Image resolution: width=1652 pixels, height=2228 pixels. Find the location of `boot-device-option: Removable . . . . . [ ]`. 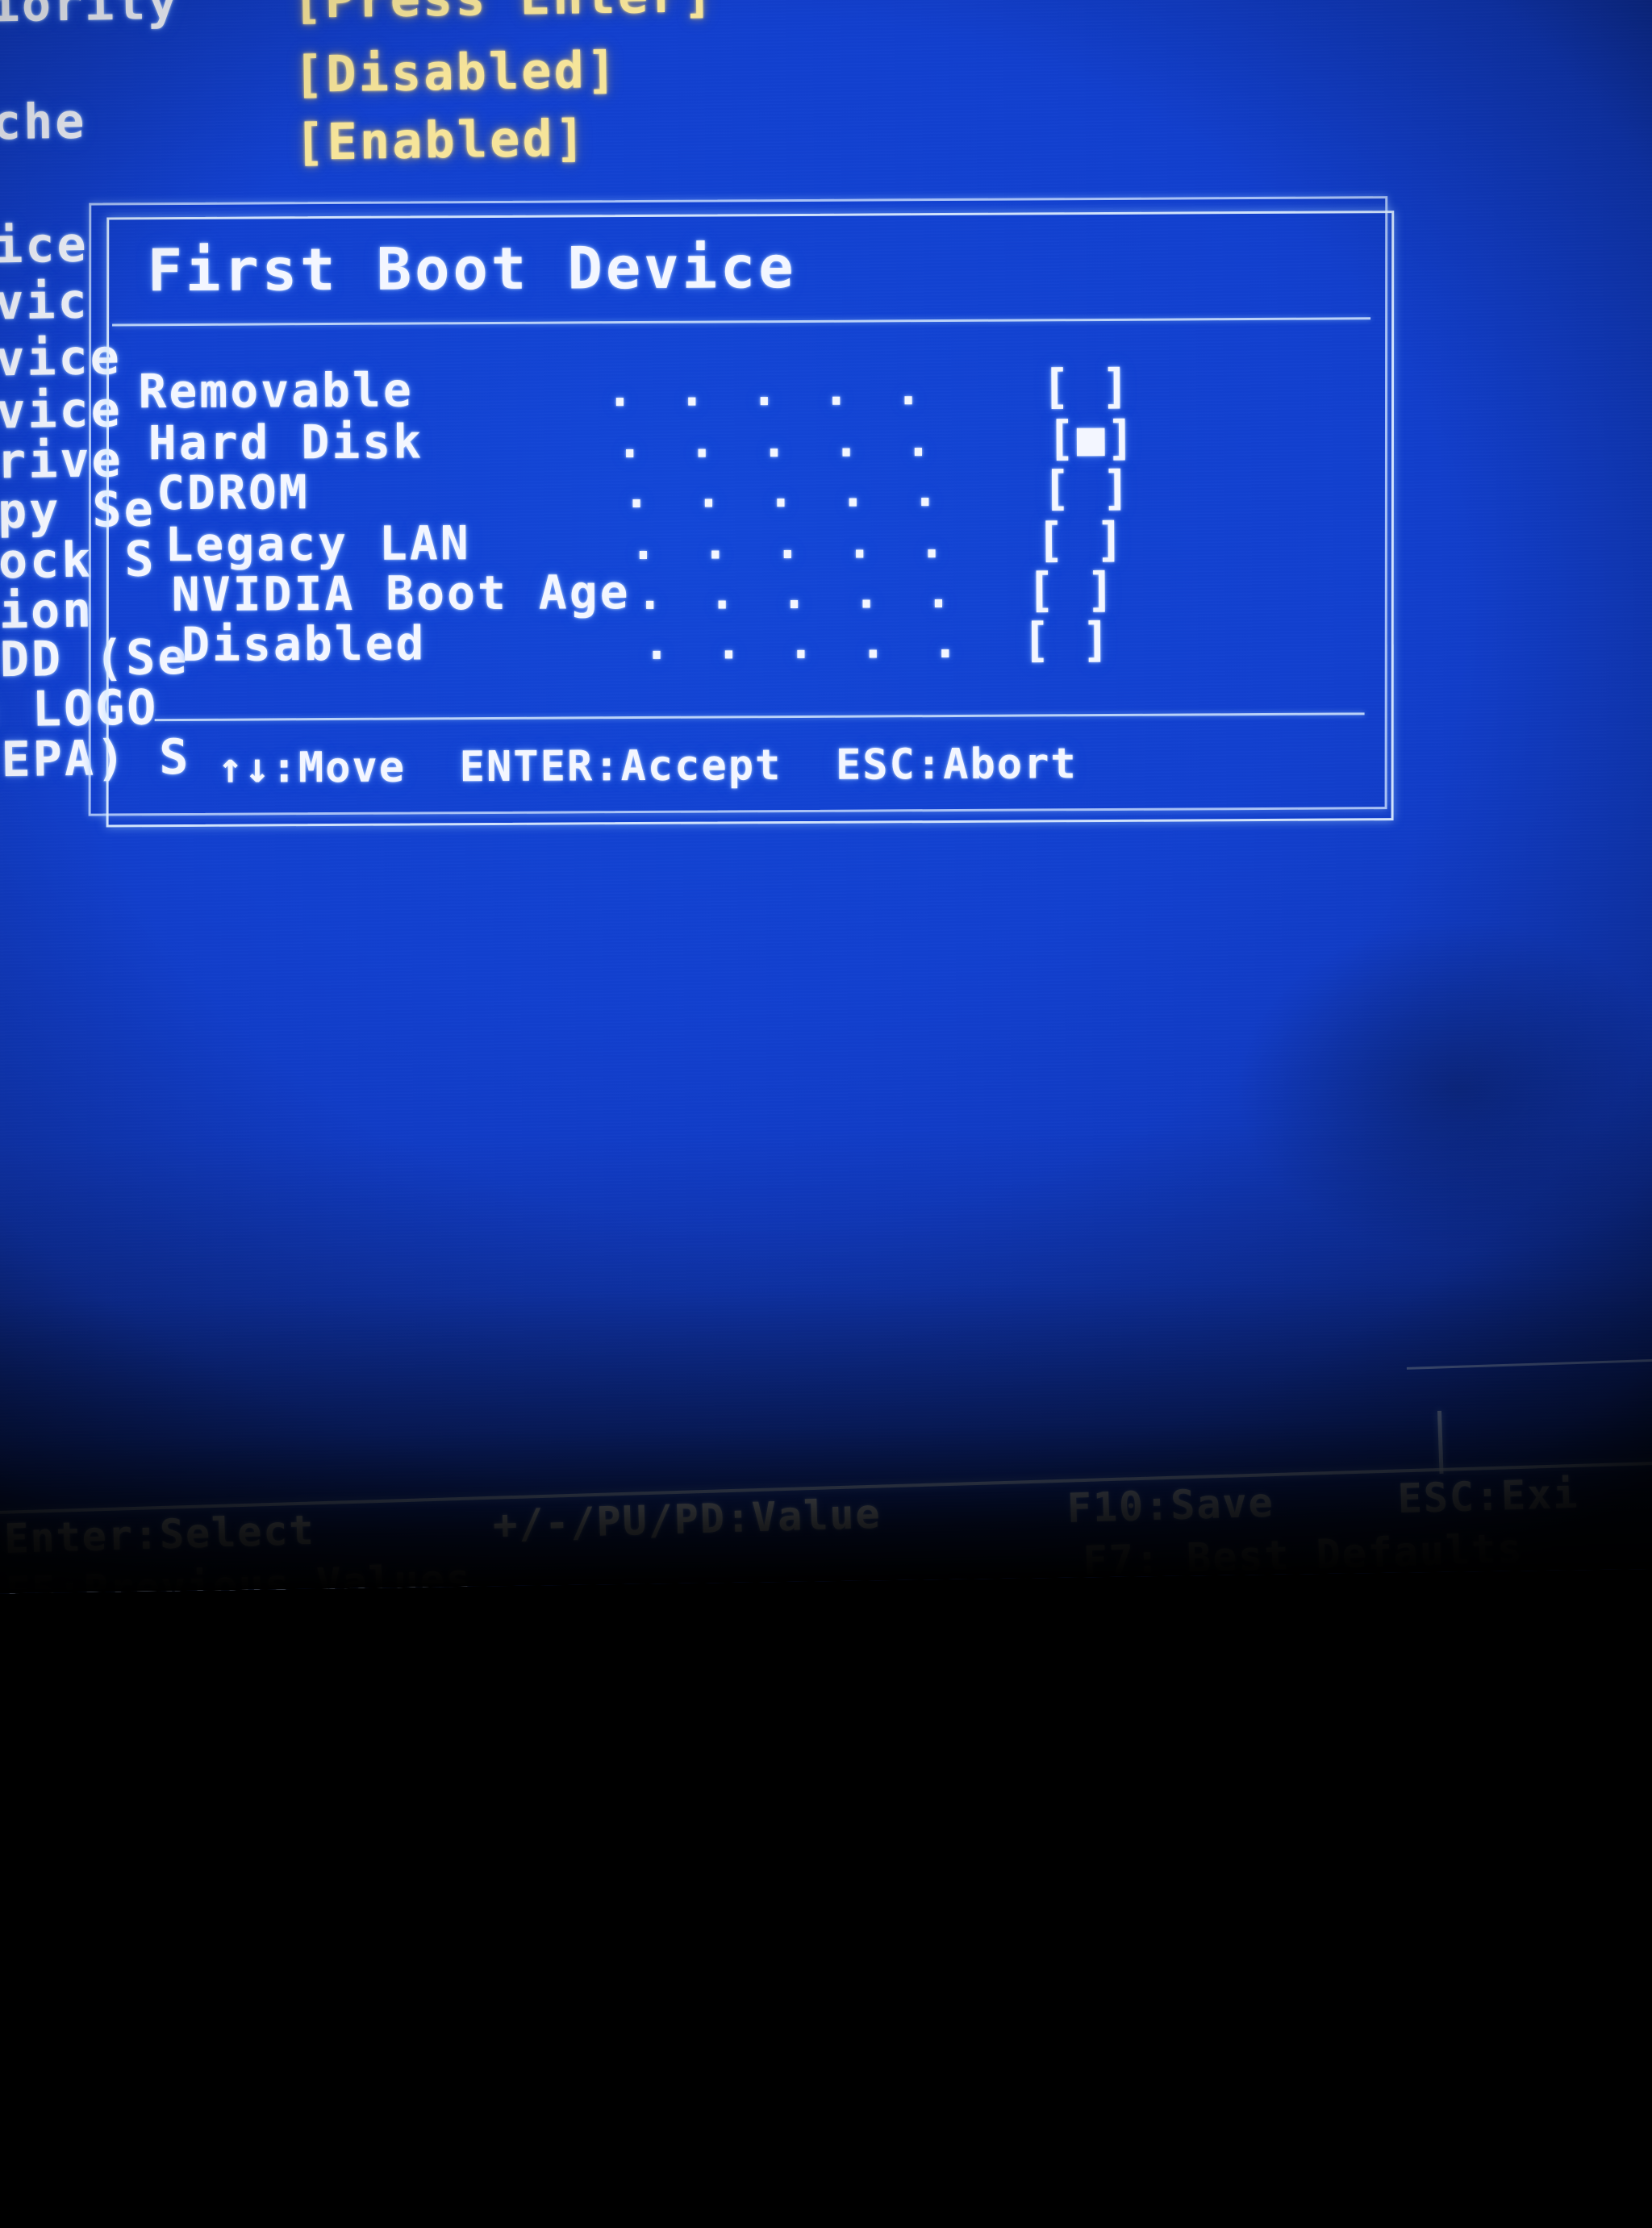

boot-device-option: Removable . . . . . [ ] is located at coordinates (719, 388).